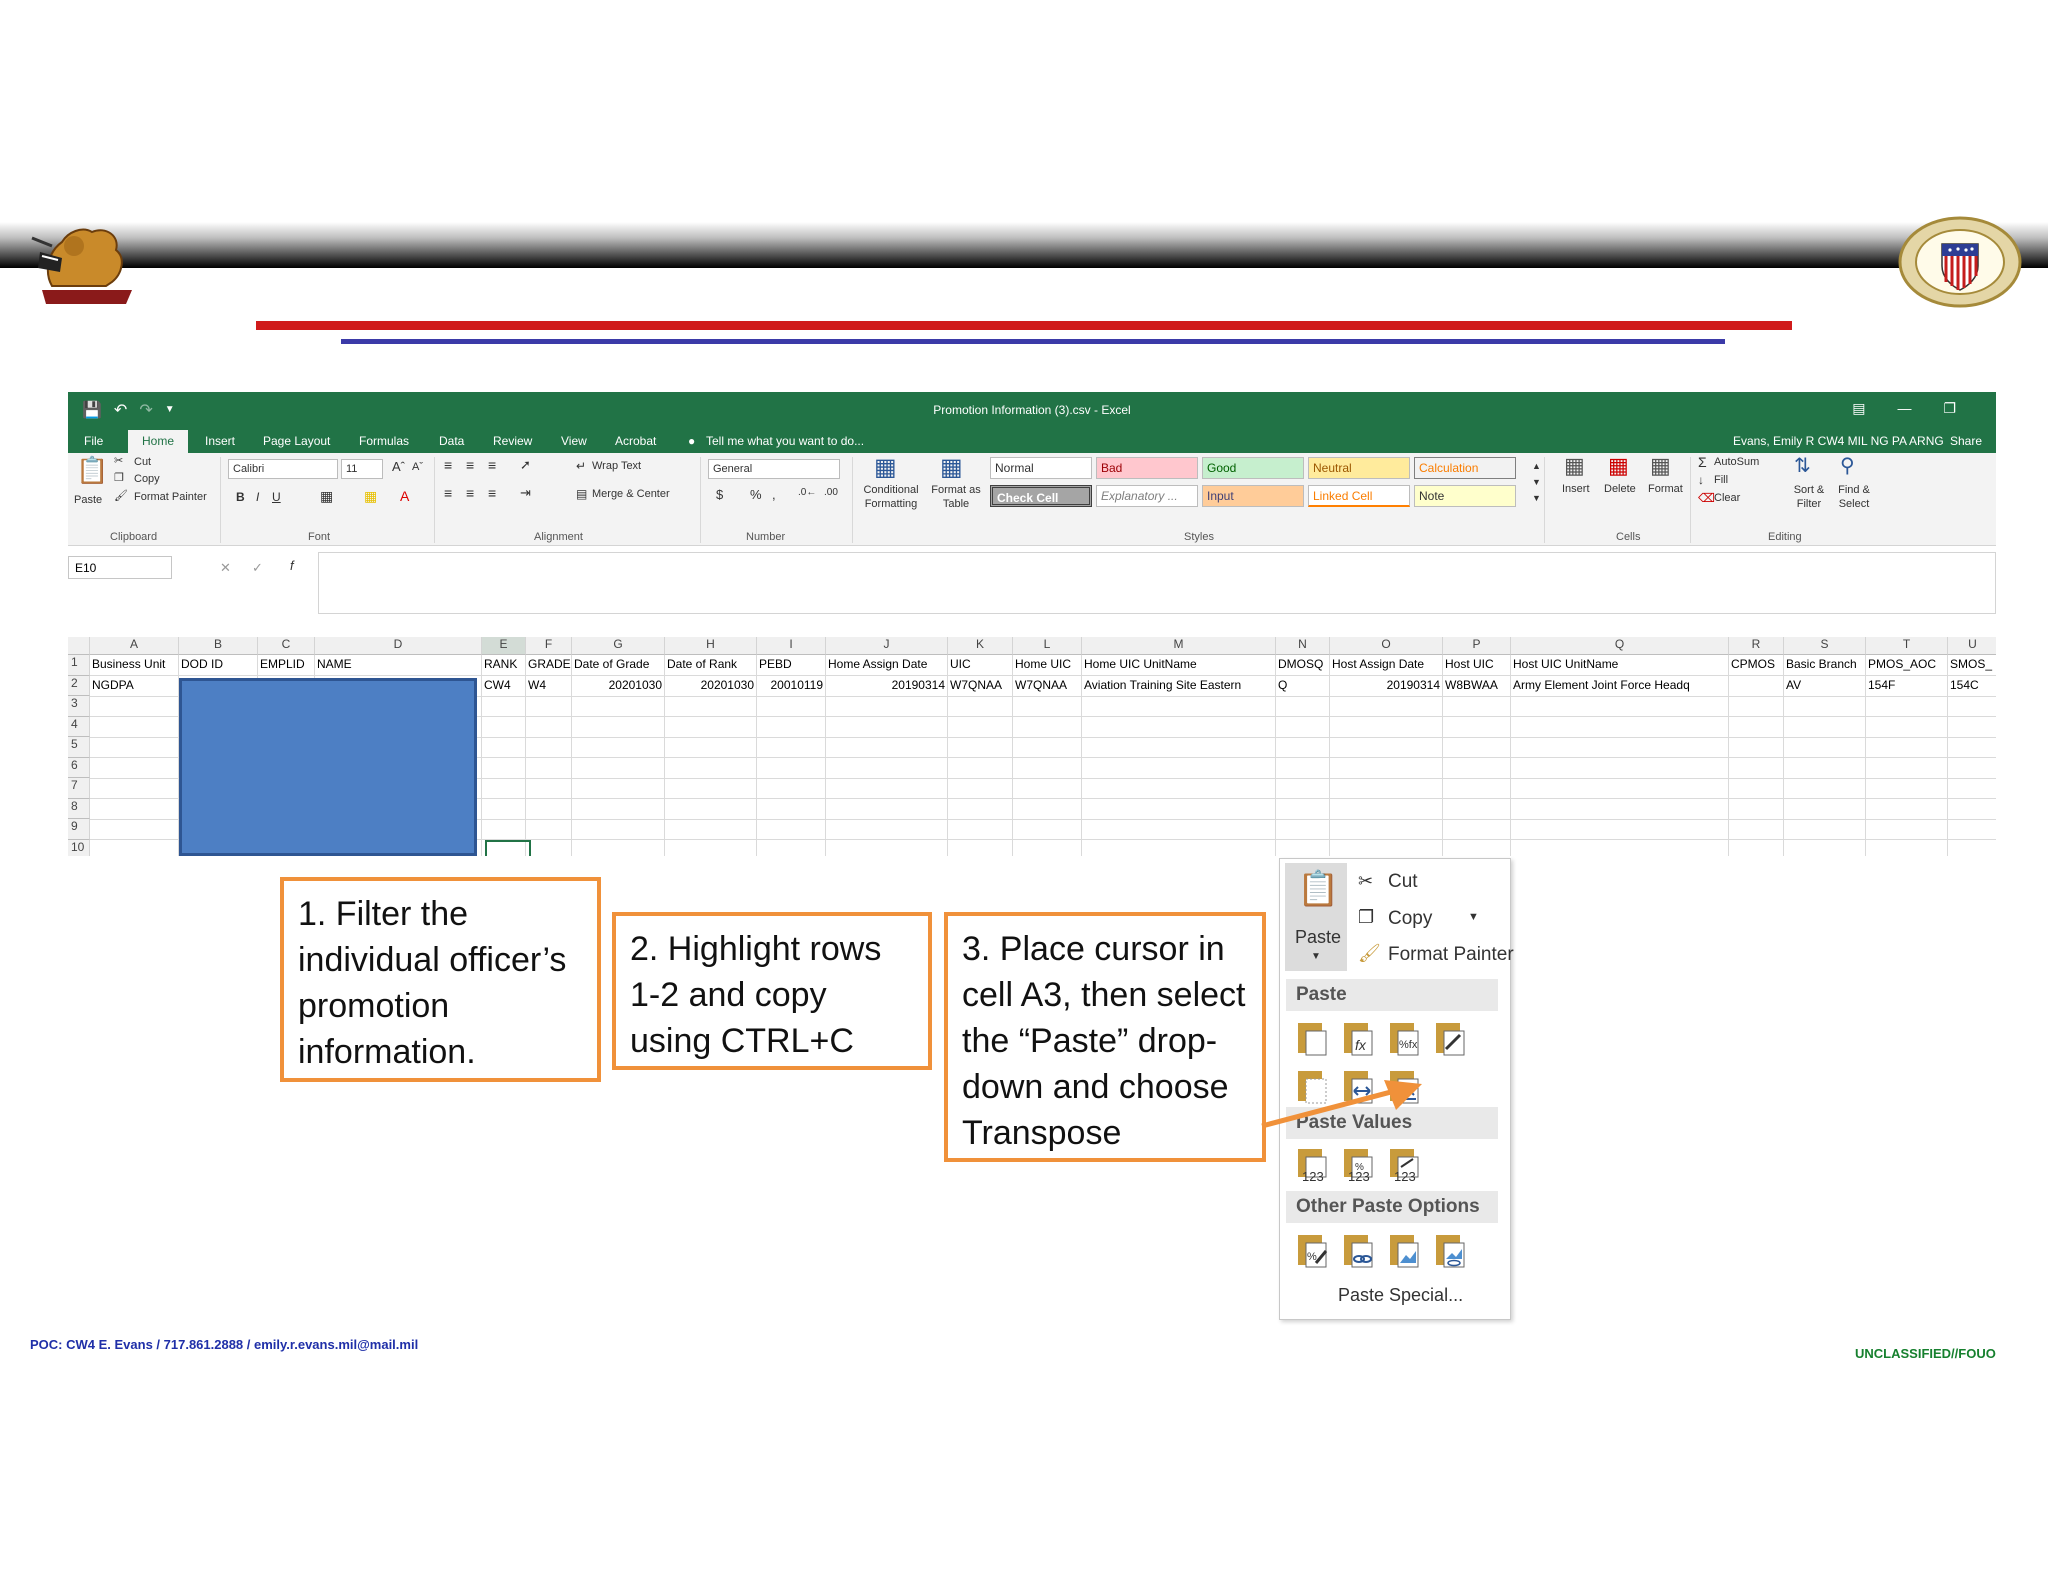 Image resolution: width=2048 pixels, height=1582 pixels. I want to click on cell-u2: 154C, so click(1972, 686).